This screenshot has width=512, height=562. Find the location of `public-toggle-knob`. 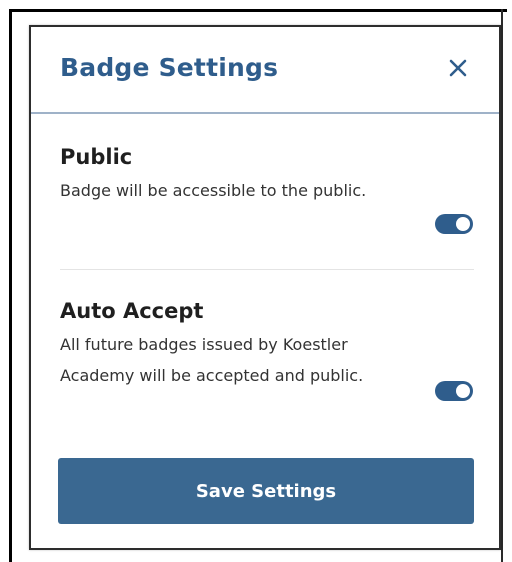

public-toggle-knob is located at coordinates (463, 224).